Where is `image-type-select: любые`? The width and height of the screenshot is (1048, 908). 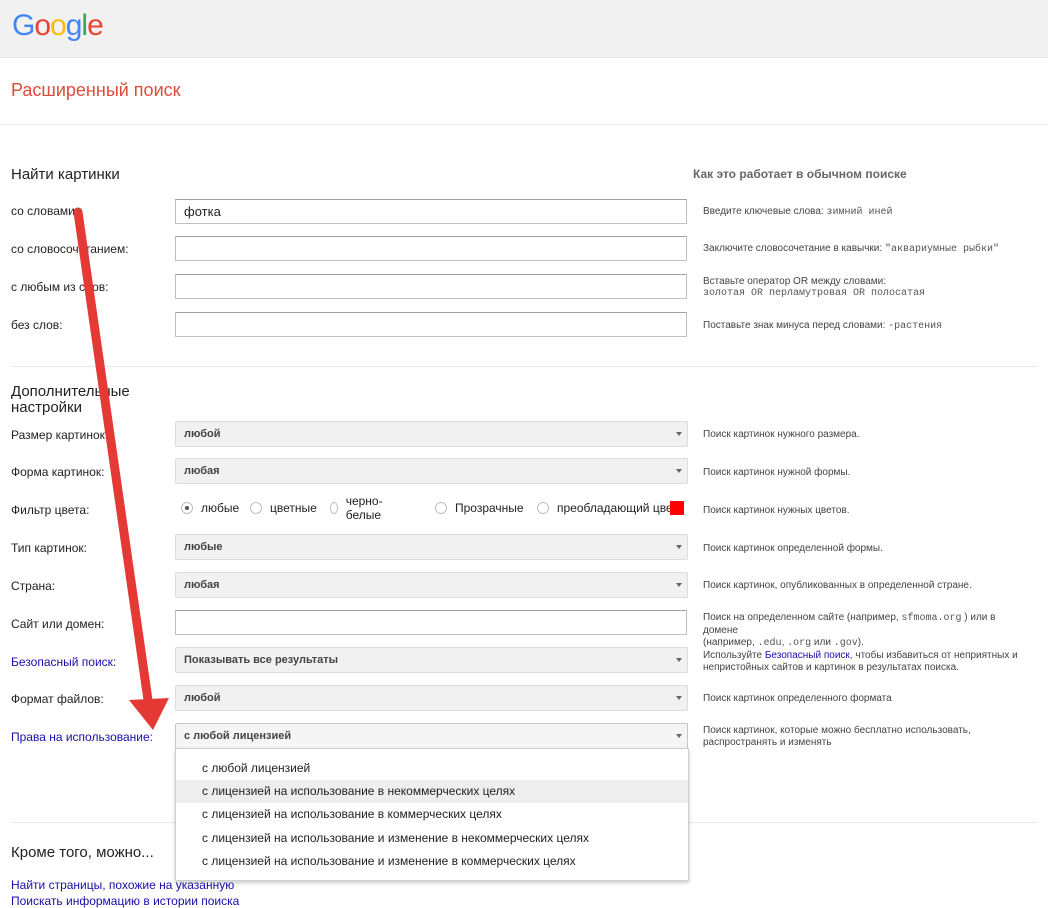 image-type-select: любые is located at coordinates (431, 547).